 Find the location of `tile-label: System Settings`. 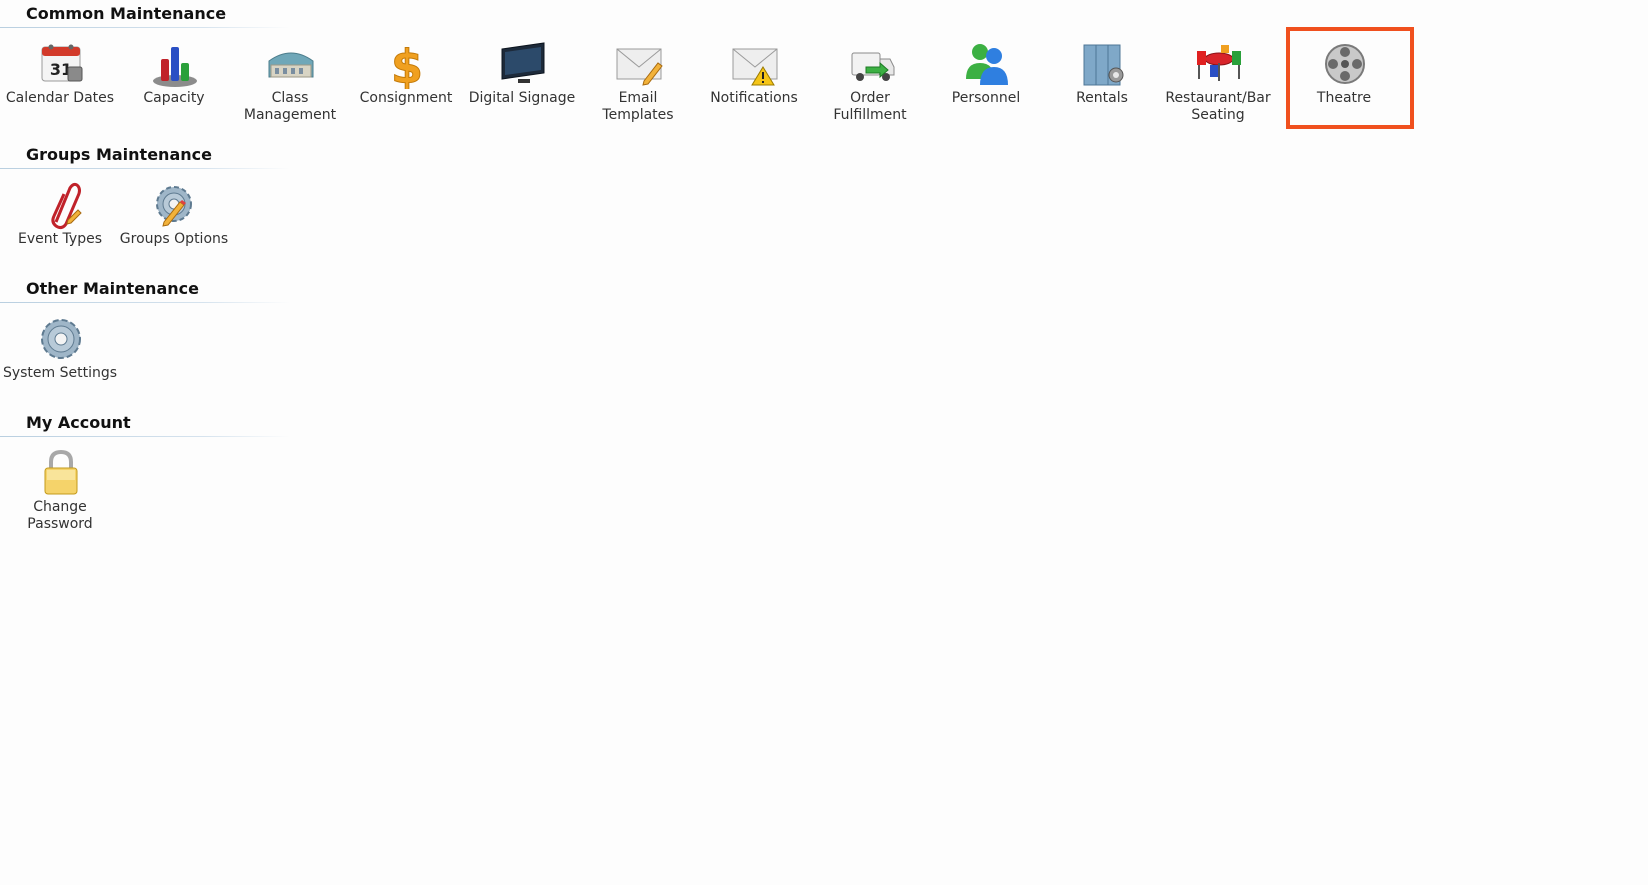

tile-label: System Settings is located at coordinates (60, 373).